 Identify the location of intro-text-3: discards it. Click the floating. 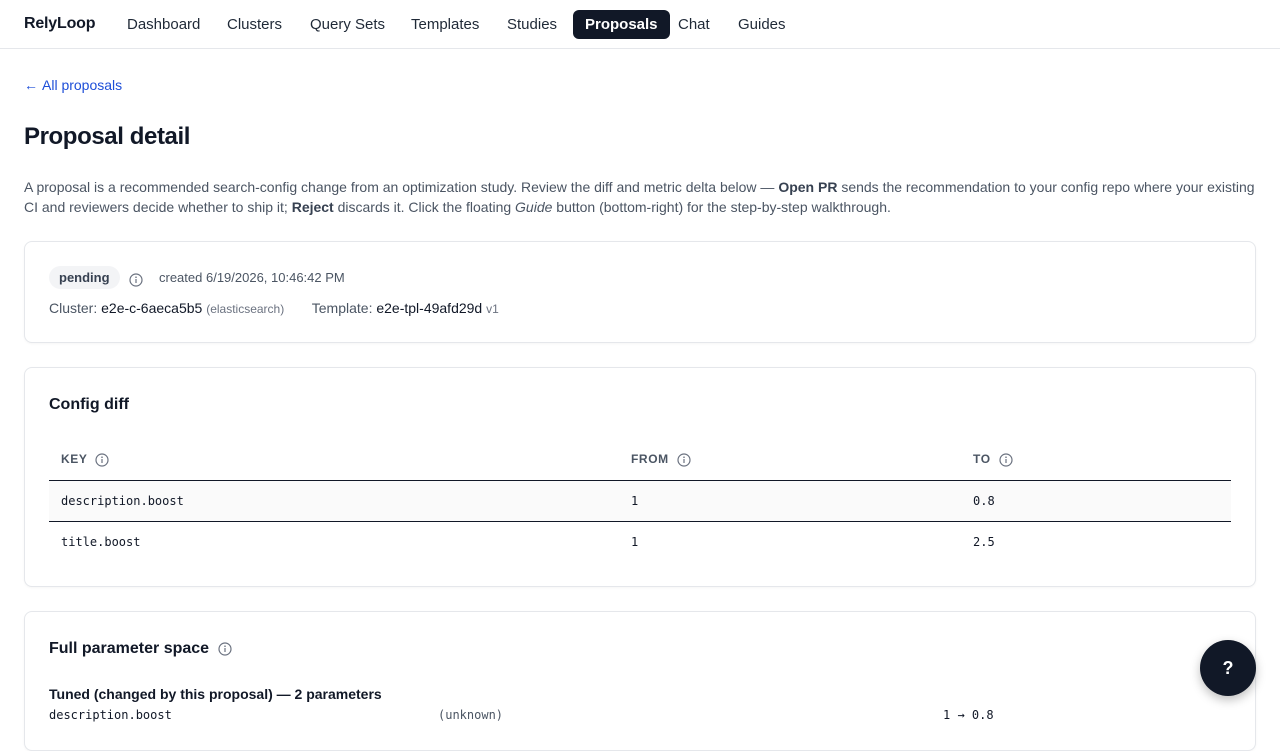
(424, 207).